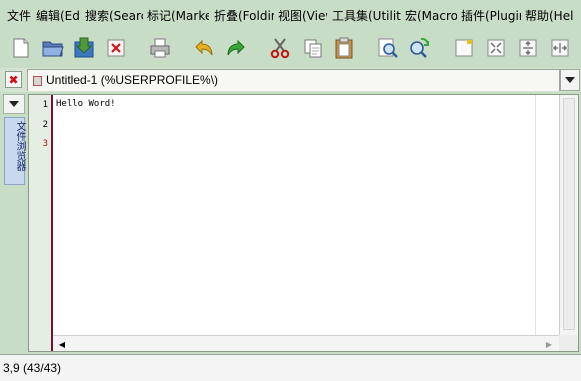 The width and height of the screenshot is (581, 381). I want to click on line-number: 2, so click(45, 125).